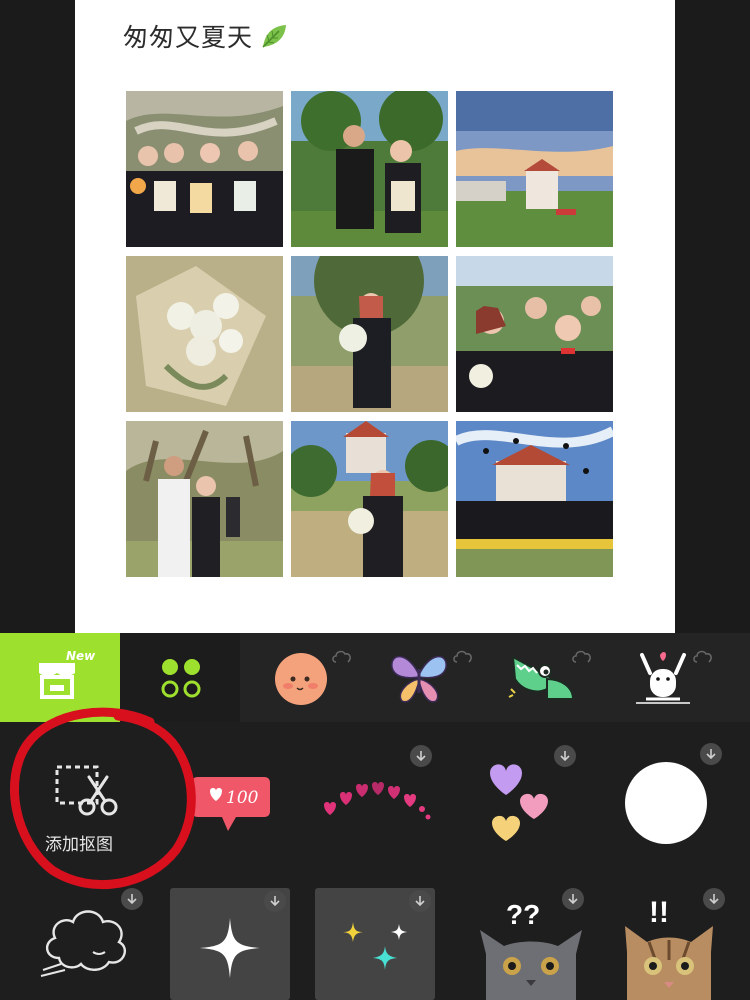 The height and width of the screenshot is (1000, 750). What do you see at coordinates (541, 677) in the screenshot?
I see `crocodile-icon` at bounding box center [541, 677].